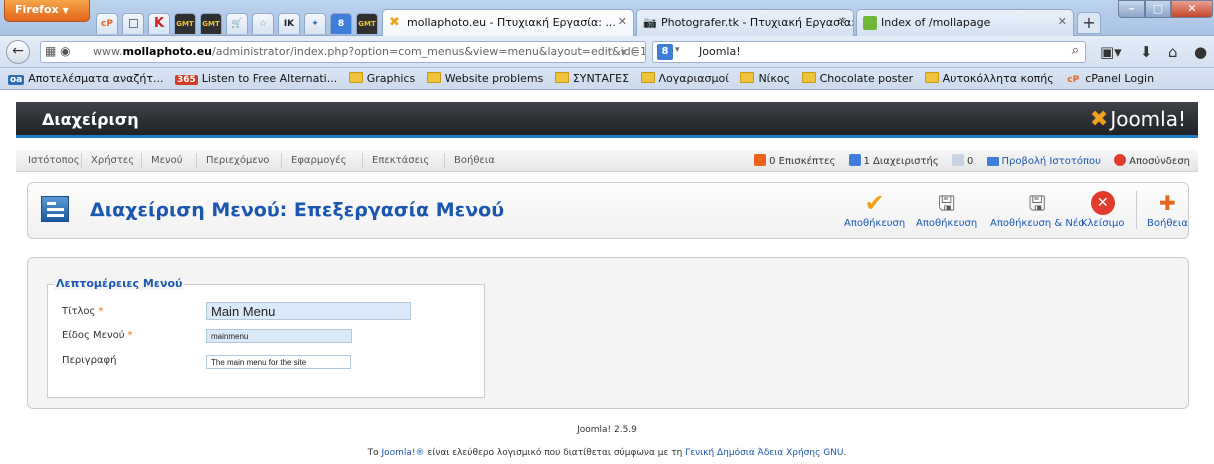 This screenshot has width=1214, height=464. What do you see at coordinates (1146, 52) in the screenshot?
I see `download-icon: ⬇` at bounding box center [1146, 52].